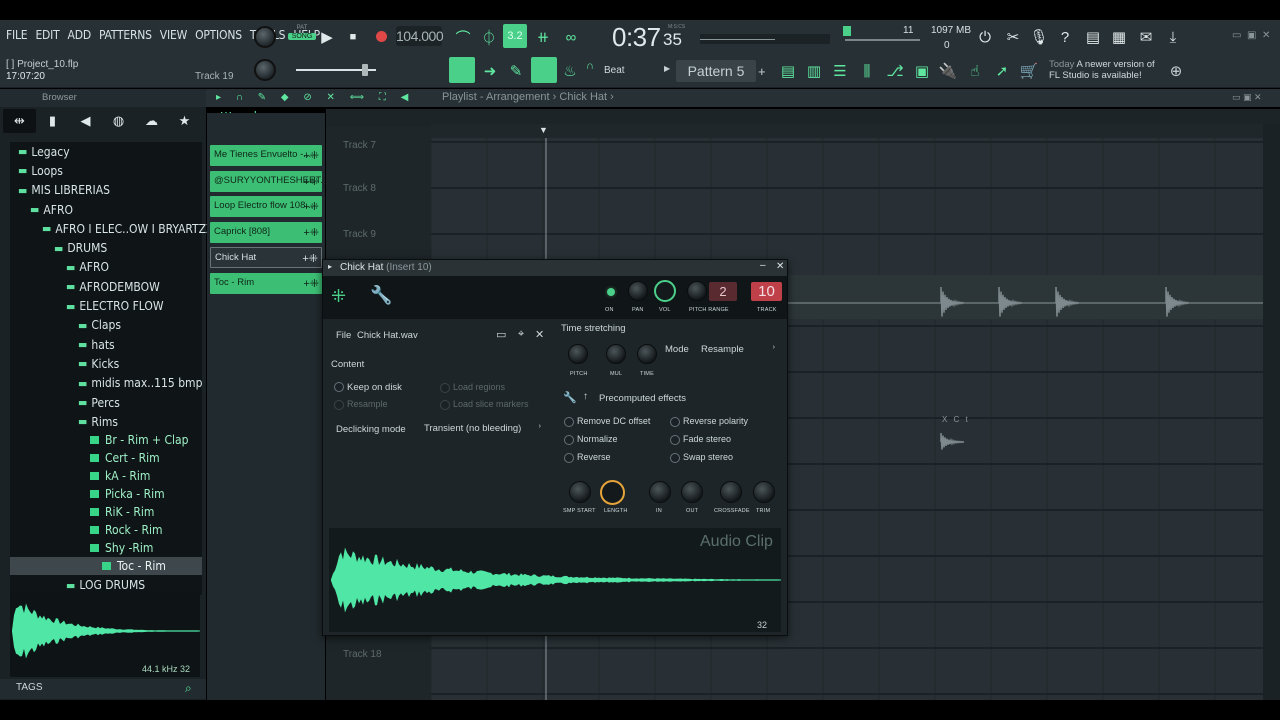 The width and height of the screenshot is (1280, 720). What do you see at coordinates (315, 97) in the screenshot?
I see `playlist-tools: ▸ ∩ ✎ ◆ ⊘ ✕ ⟺ ⛶ ◀` at bounding box center [315, 97].